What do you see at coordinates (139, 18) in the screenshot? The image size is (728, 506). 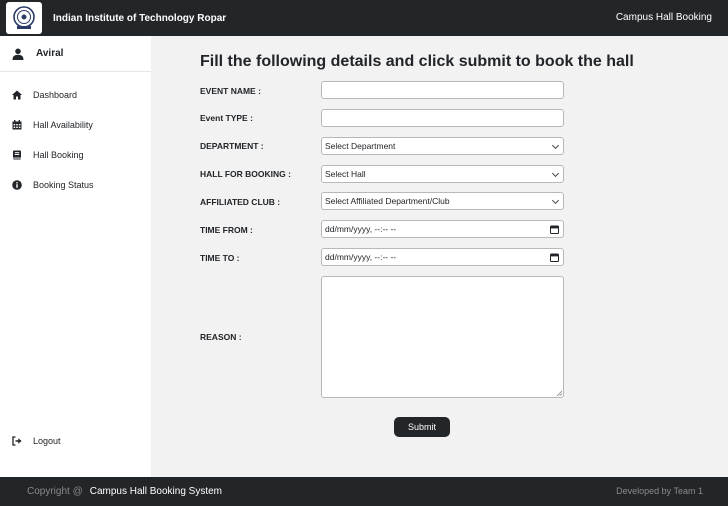 I see `institute-name: Indian Institute of Technology Ropar` at bounding box center [139, 18].